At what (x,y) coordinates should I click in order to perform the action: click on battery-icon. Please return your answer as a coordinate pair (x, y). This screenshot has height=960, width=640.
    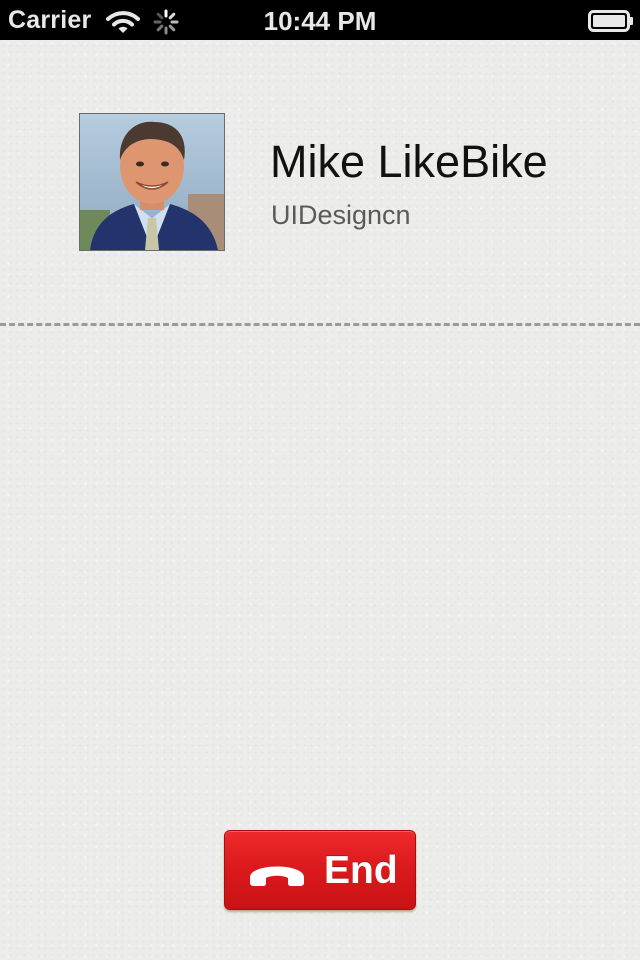
    Looking at the image, I should click on (610, 21).